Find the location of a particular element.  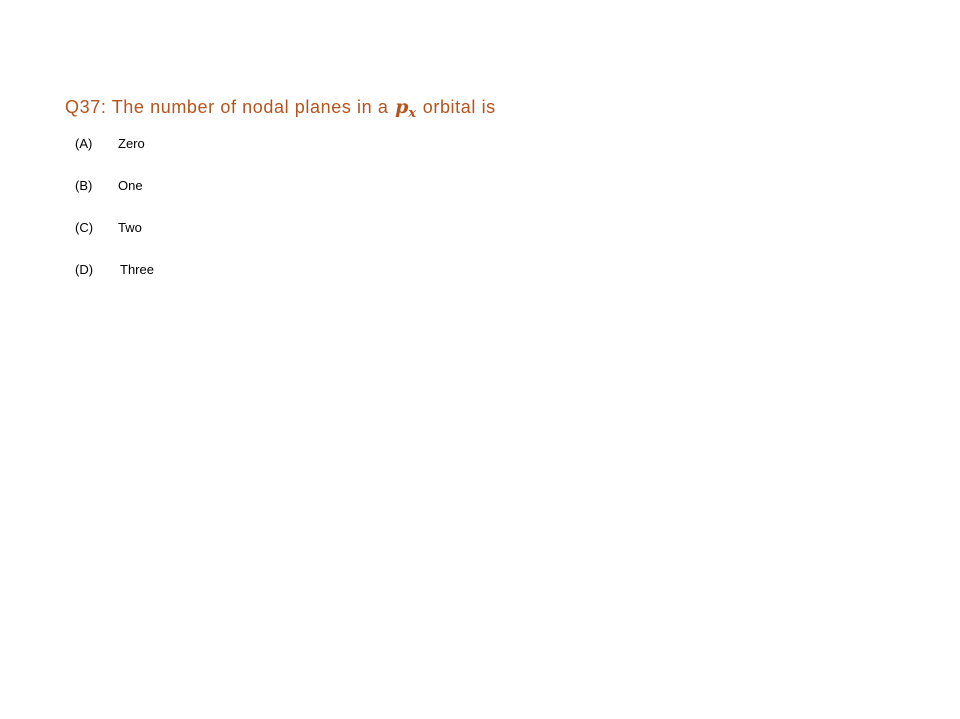

option-text: Three is located at coordinates (137, 269).